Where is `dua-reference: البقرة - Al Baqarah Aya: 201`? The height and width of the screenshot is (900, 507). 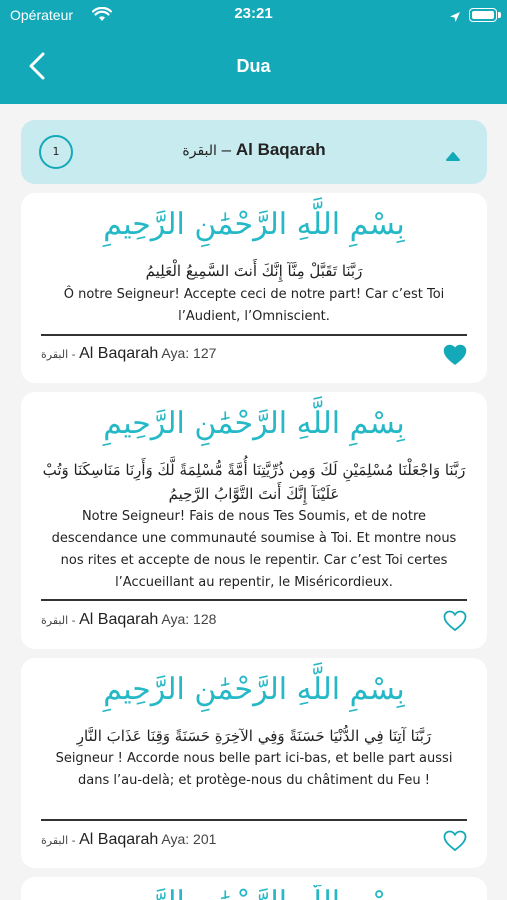 dua-reference: البقرة - Al Baqarah Aya: 201 is located at coordinates (128, 840).